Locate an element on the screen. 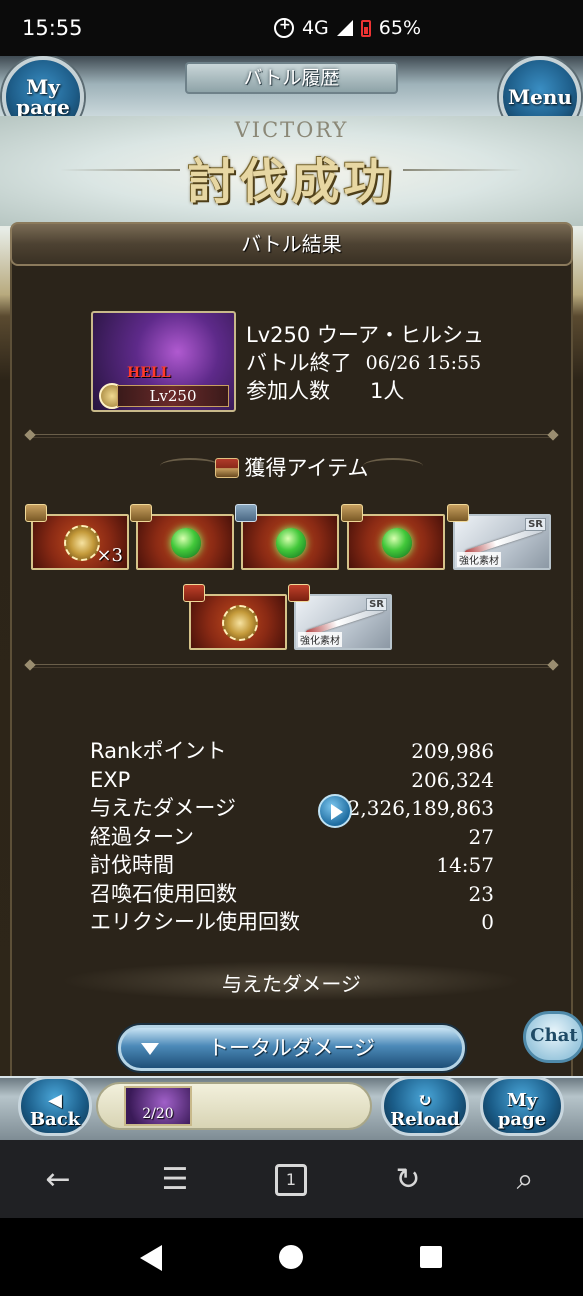 The image size is (583, 1296). victory-title: 討伐成功 is located at coordinates (291, 182).